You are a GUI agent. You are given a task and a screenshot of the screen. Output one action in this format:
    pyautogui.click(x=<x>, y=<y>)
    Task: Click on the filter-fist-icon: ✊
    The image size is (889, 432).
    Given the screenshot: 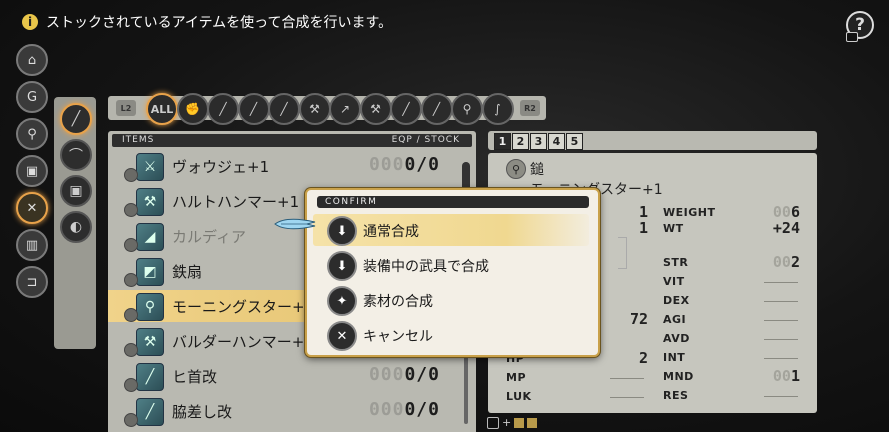 What is the action you would take?
    pyautogui.click(x=192, y=109)
    